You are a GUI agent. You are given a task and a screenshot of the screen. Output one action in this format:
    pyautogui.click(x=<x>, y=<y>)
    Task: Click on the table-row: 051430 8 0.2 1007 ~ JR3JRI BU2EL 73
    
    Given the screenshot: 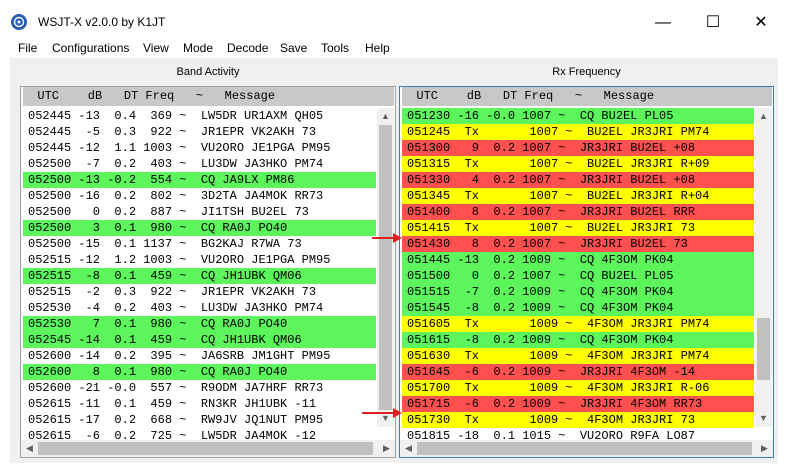 What is the action you would take?
    pyautogui.click(x=578, y=244)
    